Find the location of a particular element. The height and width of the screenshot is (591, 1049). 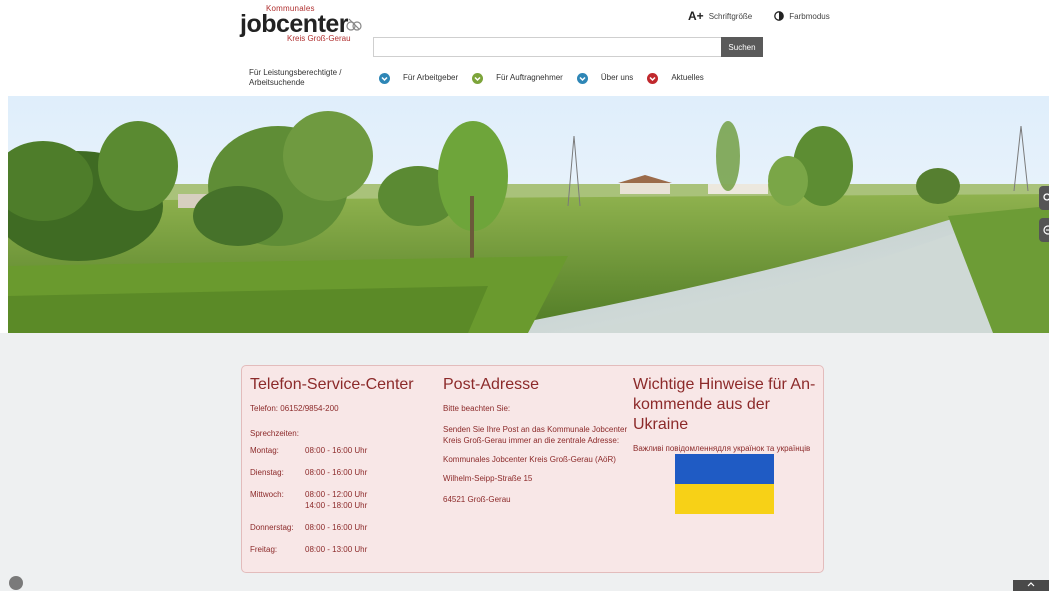

search-icon is located at coordinates (1046, 197).